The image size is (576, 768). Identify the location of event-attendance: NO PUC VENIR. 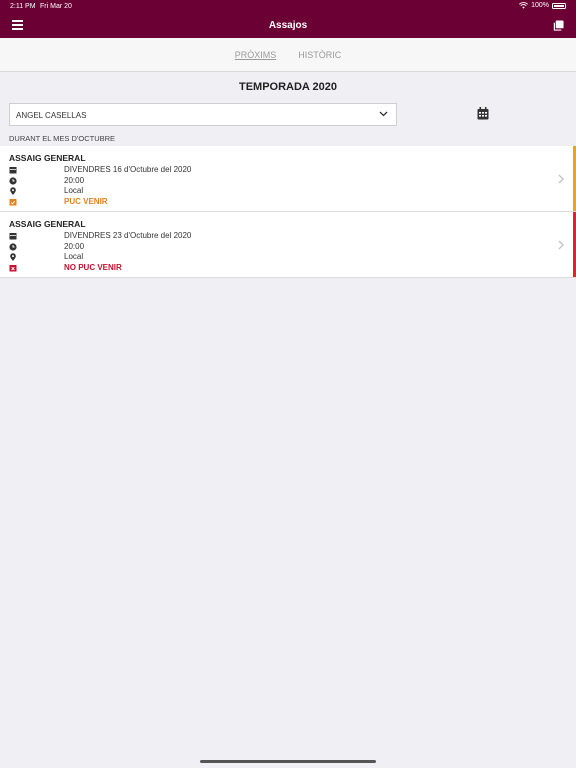
(93, 267).